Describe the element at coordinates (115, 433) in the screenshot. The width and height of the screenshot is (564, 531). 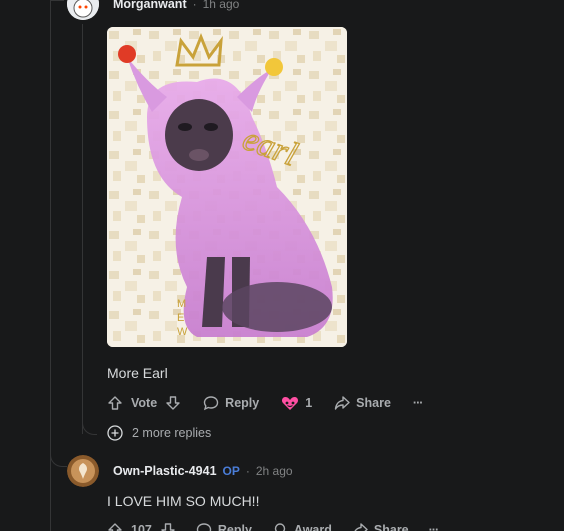
I see `expand-plus-icon` at that location.